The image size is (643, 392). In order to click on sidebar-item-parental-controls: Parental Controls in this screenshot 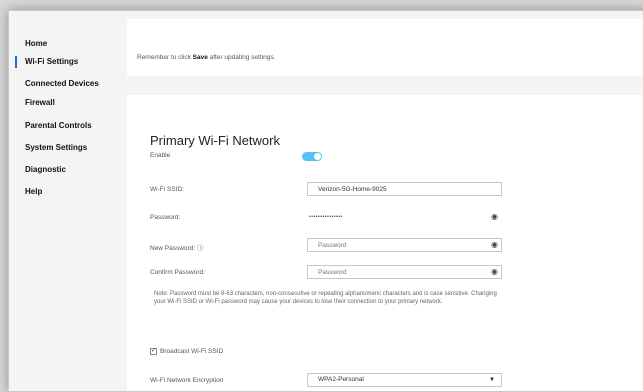, I will do `click(64, 126)`.